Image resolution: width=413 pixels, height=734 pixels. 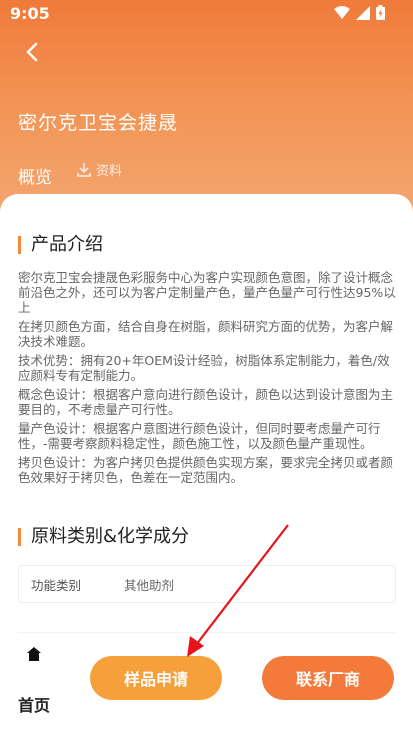 What do you see at coordinates (149, 585) in the screenshot?
I see `row-value: 其他助剂` at bounding box center [149, 585].